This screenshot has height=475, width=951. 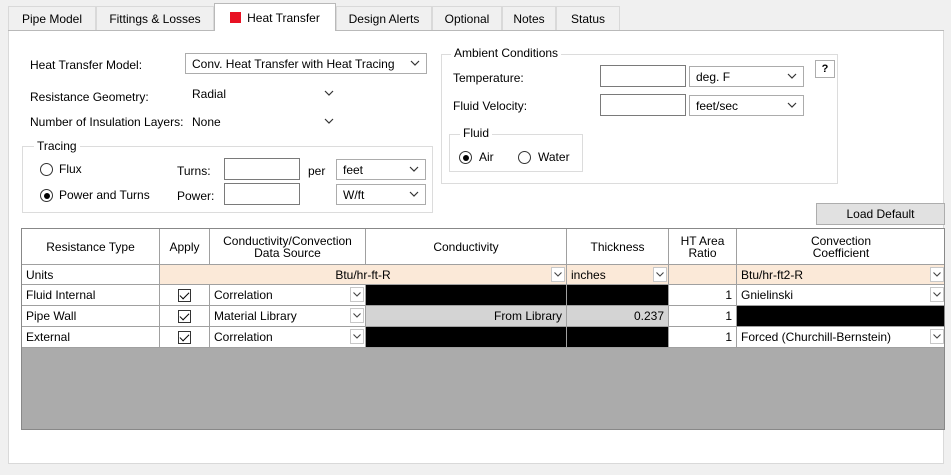 I want to click on header-thickness: Thickness, so click(x=618, y=247).